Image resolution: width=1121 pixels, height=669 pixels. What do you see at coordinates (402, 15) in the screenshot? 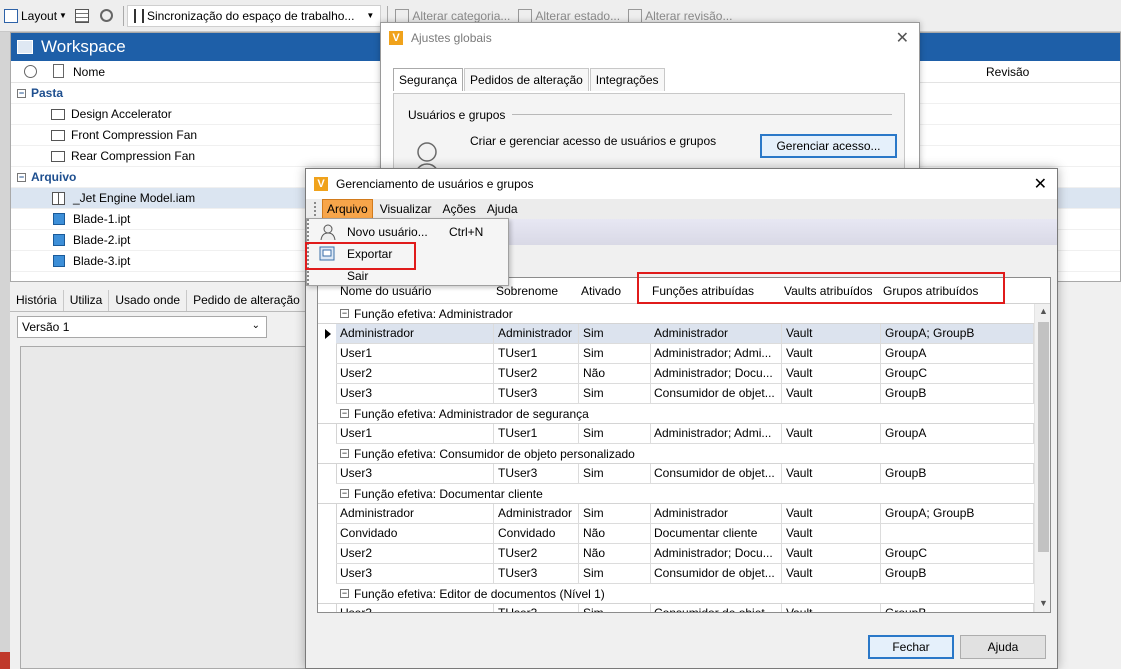
I see `category-icon` at bounding box center [402, 15].